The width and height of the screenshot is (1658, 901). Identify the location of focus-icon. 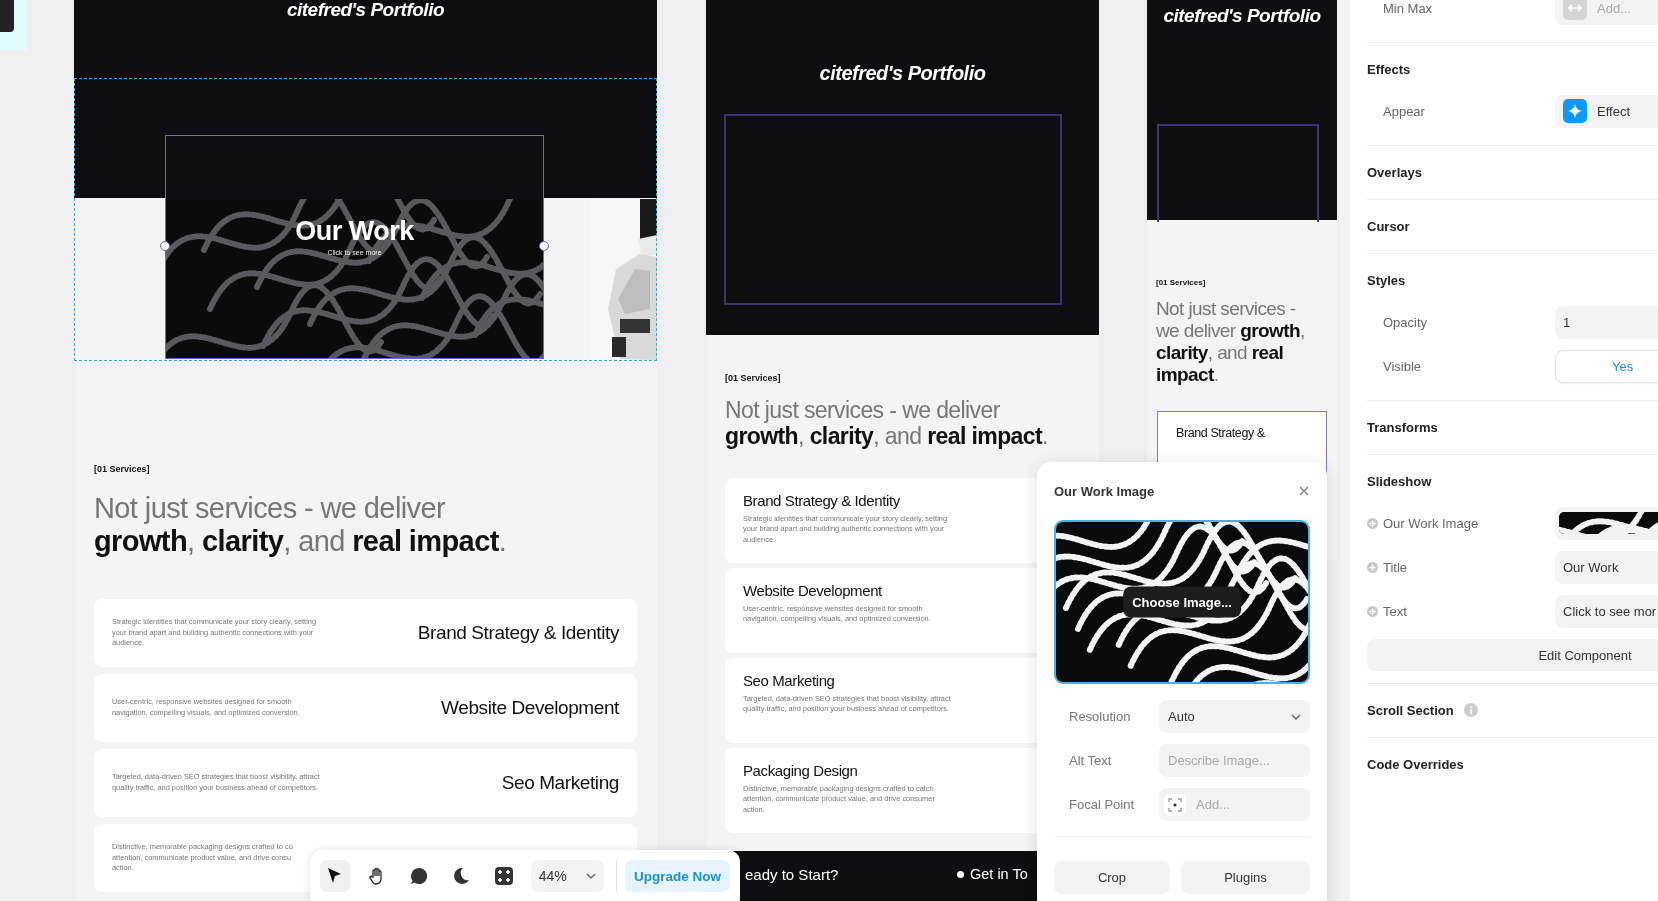
(1175, 804).